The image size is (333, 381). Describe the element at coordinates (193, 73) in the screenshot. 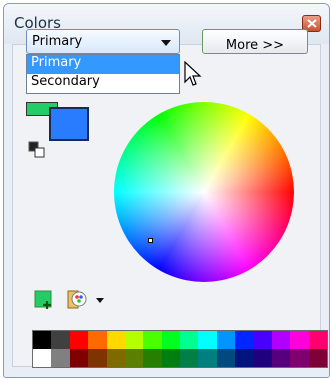

I see `mouse-cursor-icon` at that location.